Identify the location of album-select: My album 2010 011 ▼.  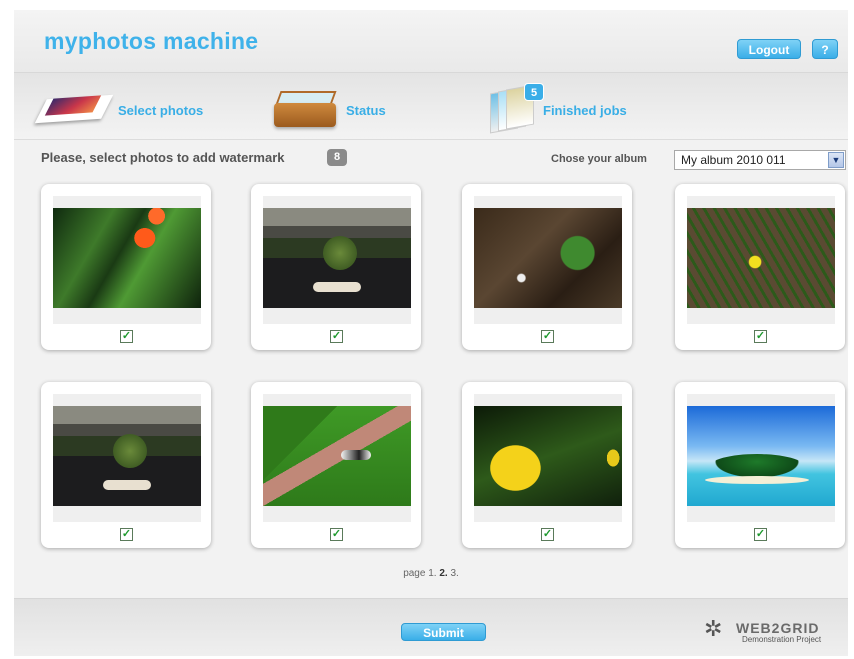
(760, 160).